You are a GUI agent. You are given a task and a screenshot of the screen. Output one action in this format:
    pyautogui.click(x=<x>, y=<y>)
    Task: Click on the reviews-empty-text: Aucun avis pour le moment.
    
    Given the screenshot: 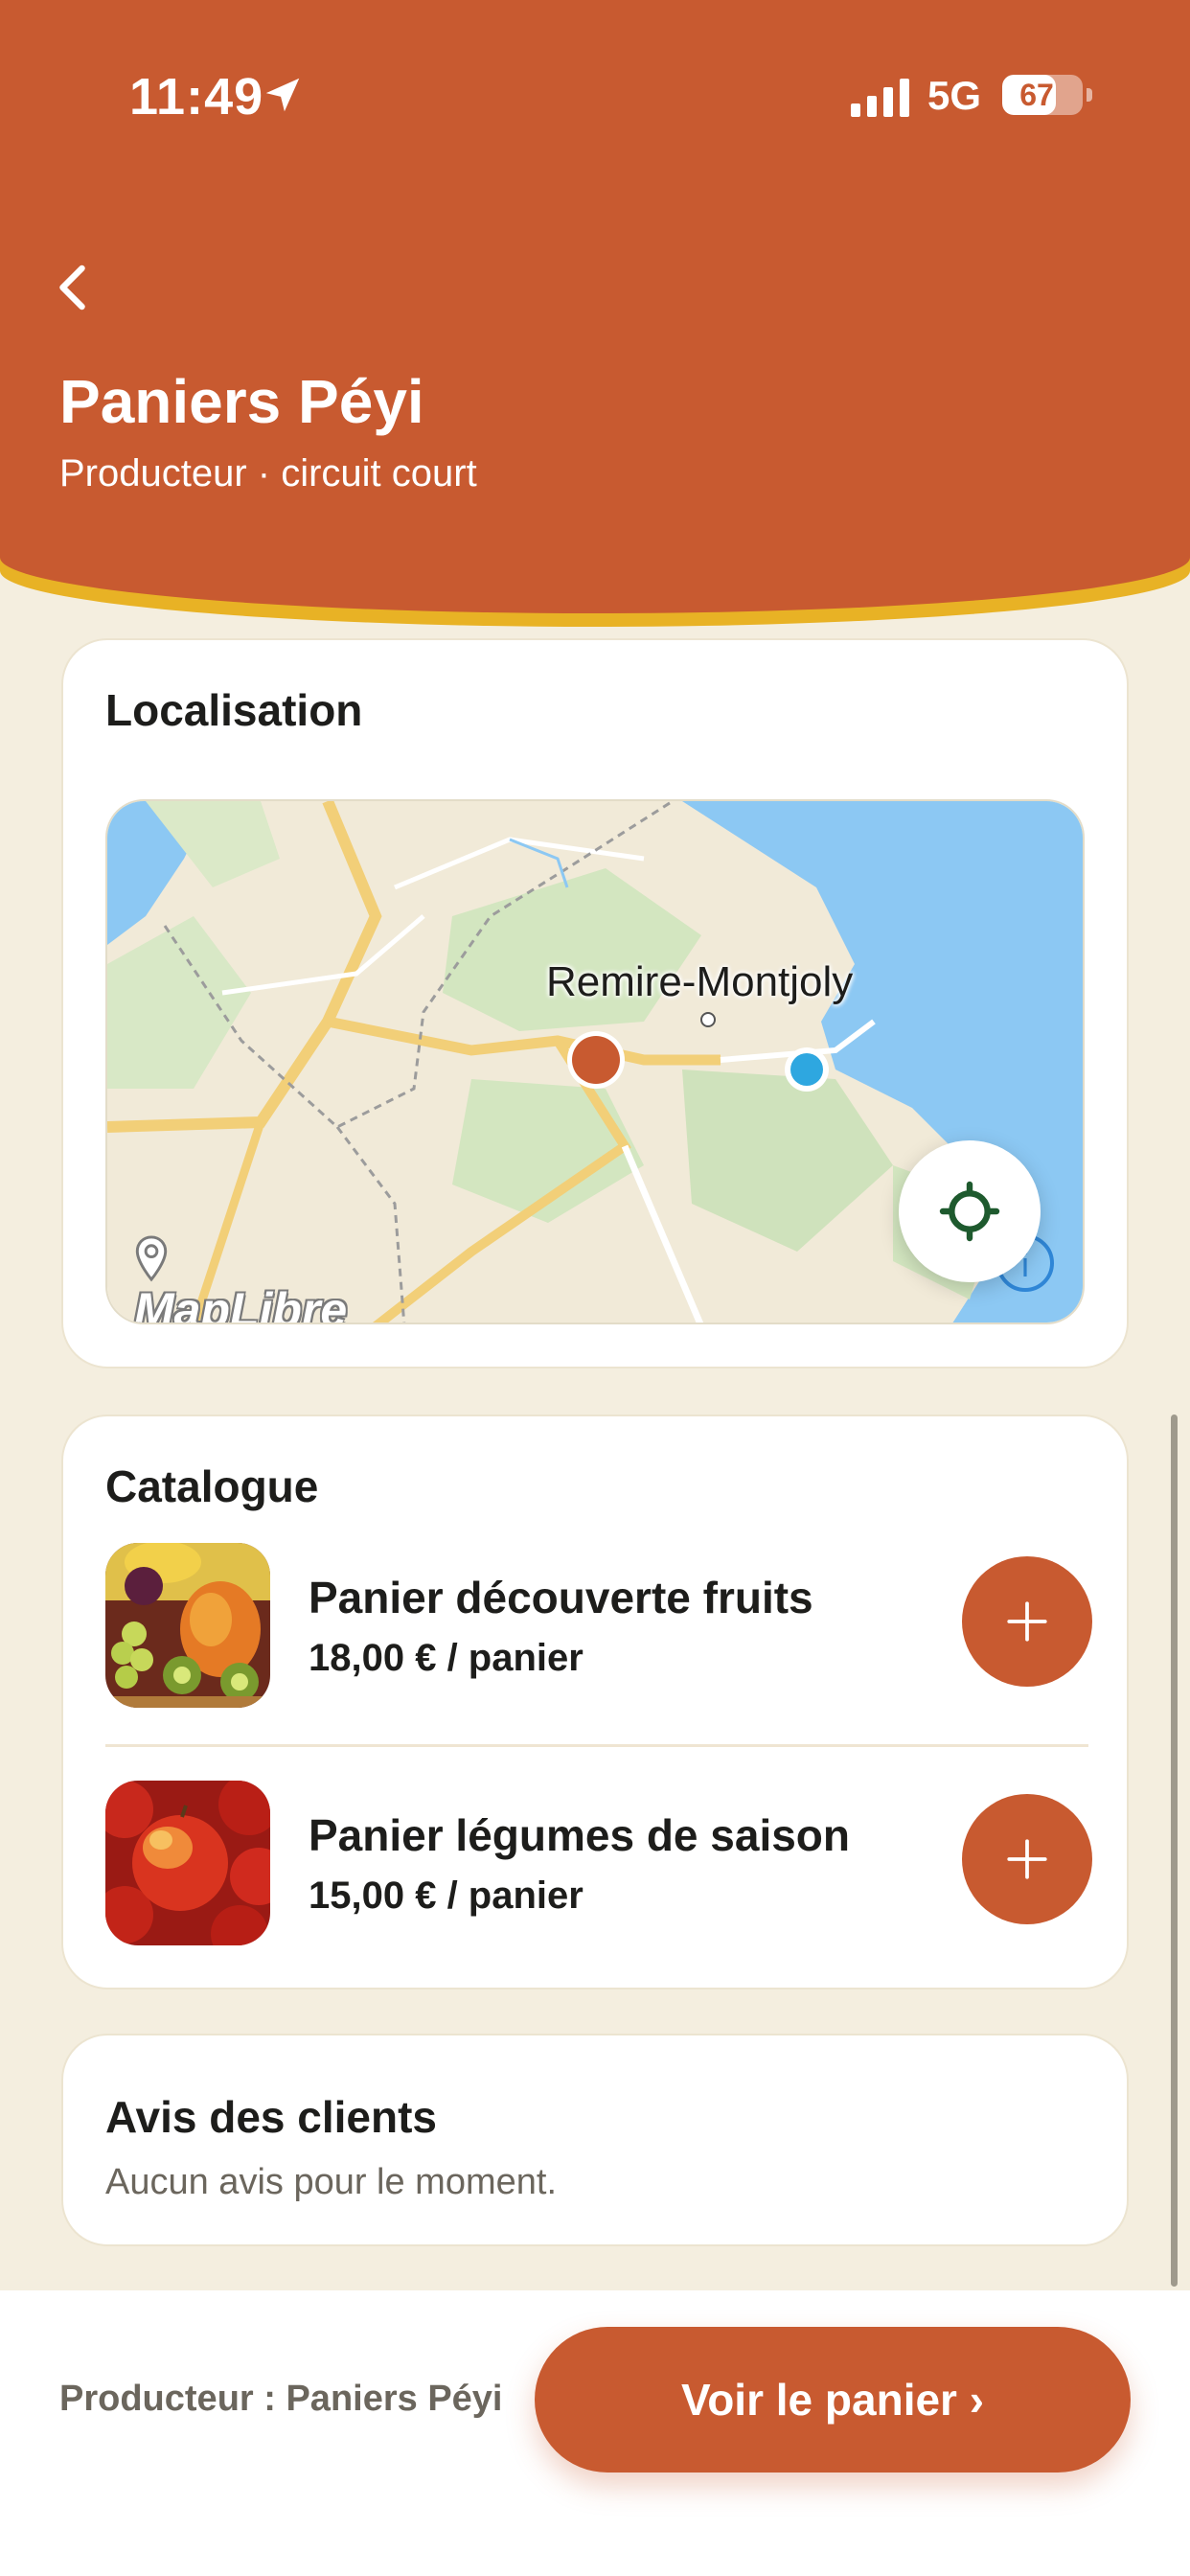 What is the action you would take?
    pyautogui.click(x=332, y=2182)
    